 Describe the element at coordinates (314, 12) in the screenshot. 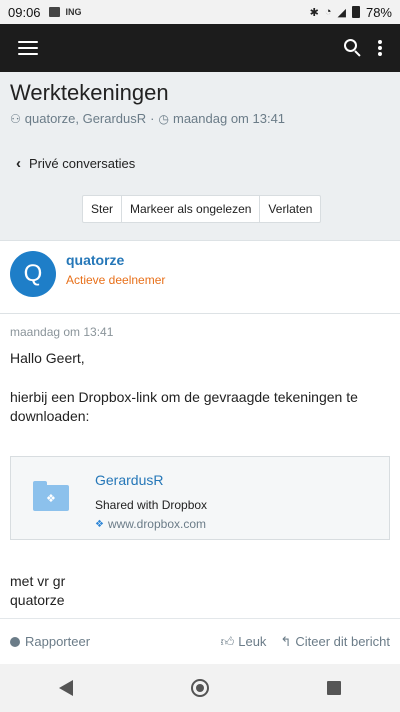

I see `bluetooth-icon: ✱` at that location.